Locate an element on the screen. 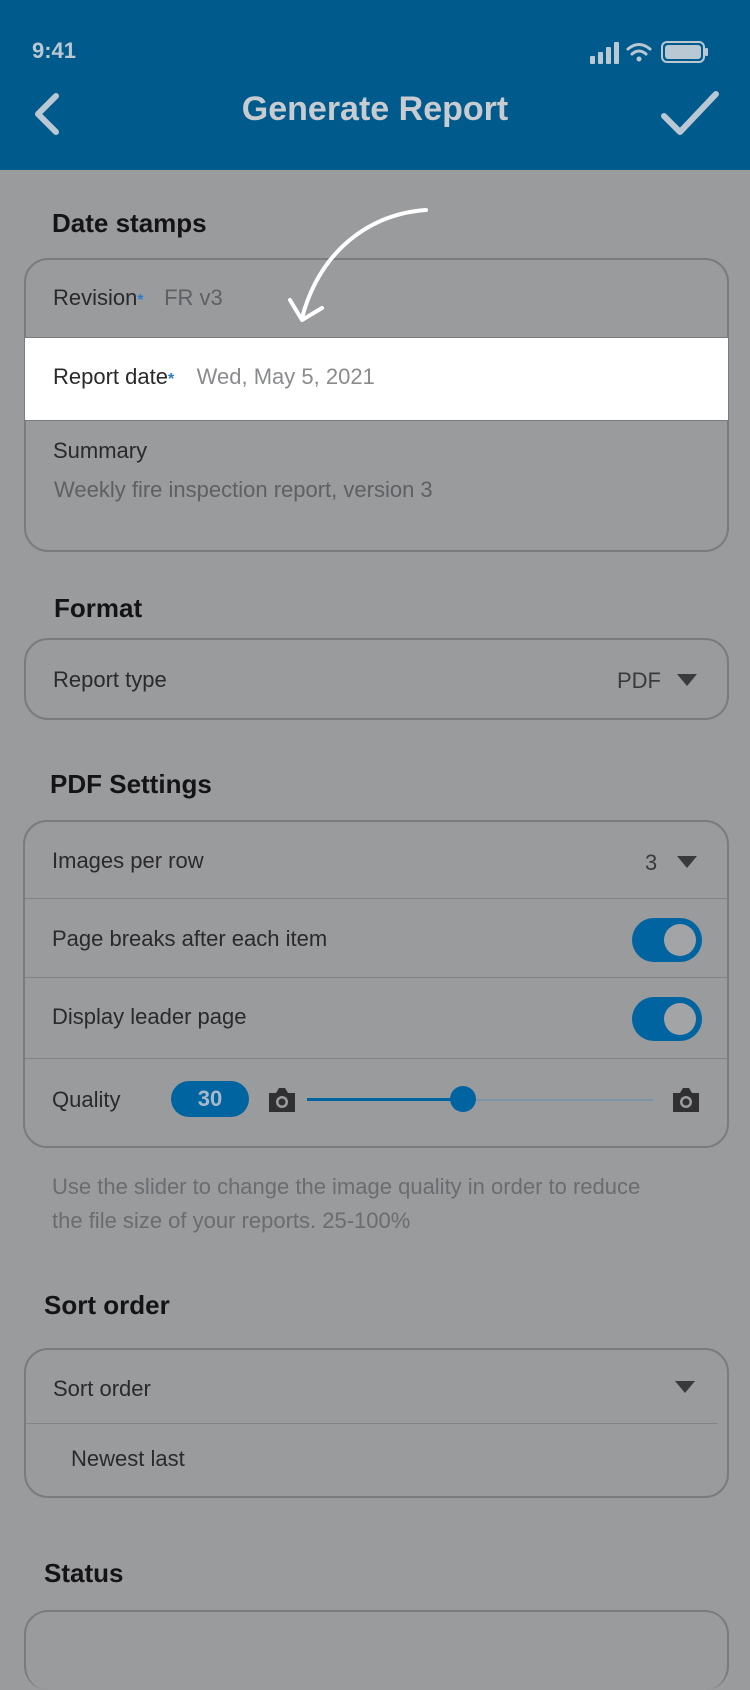 This screenshot has width=750, height=1690. images-per-row-label: Images per row is located at coordinates (128, 860).